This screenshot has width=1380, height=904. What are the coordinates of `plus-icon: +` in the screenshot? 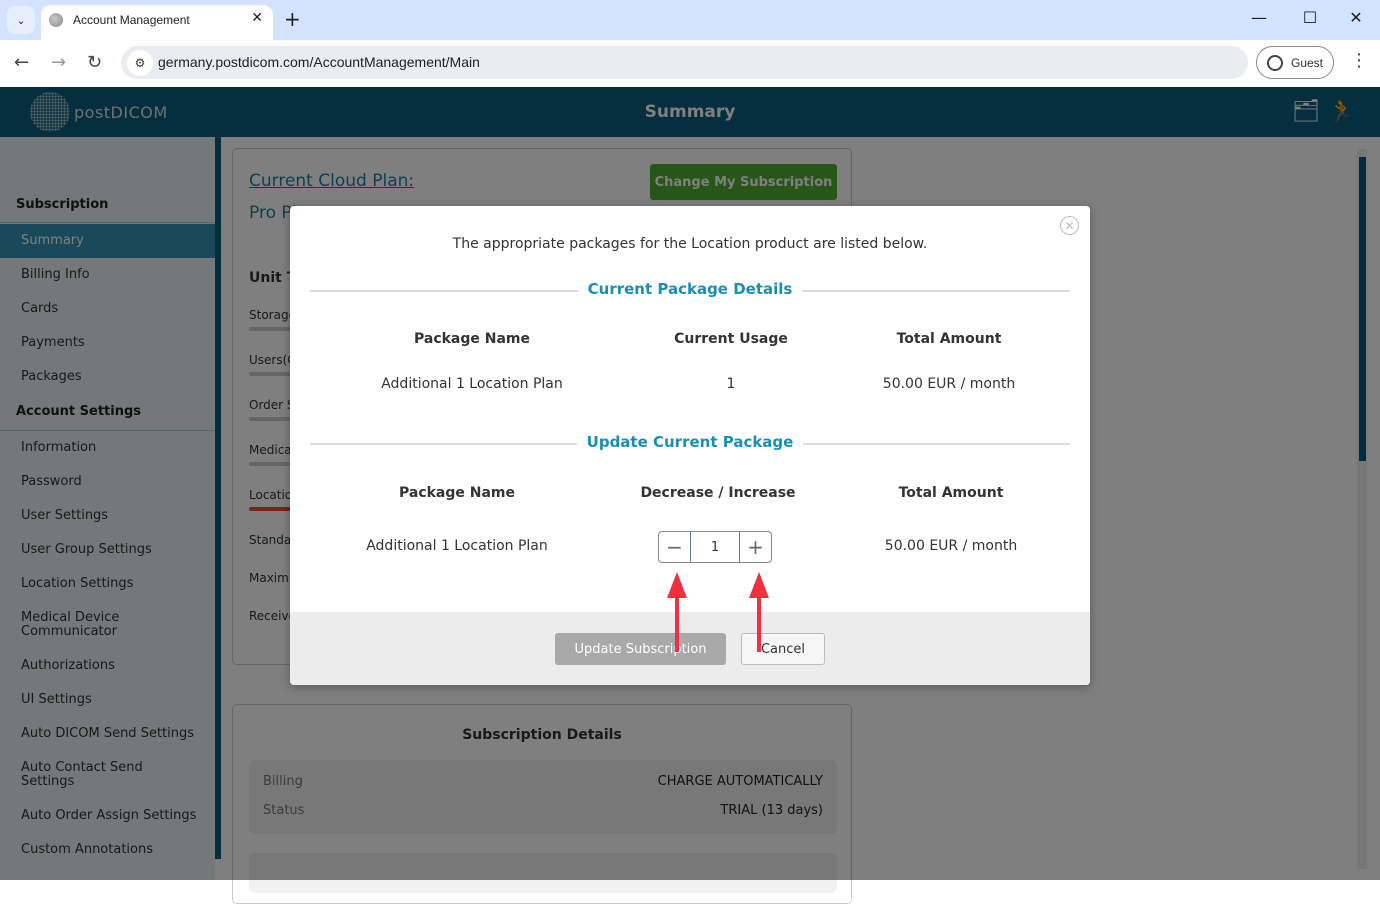 It's located at (755, 547).